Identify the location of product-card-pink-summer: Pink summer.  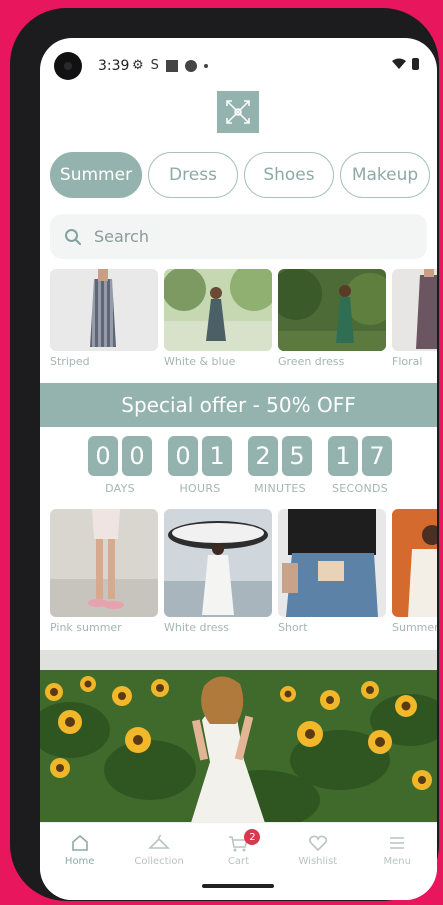
(104, 571).